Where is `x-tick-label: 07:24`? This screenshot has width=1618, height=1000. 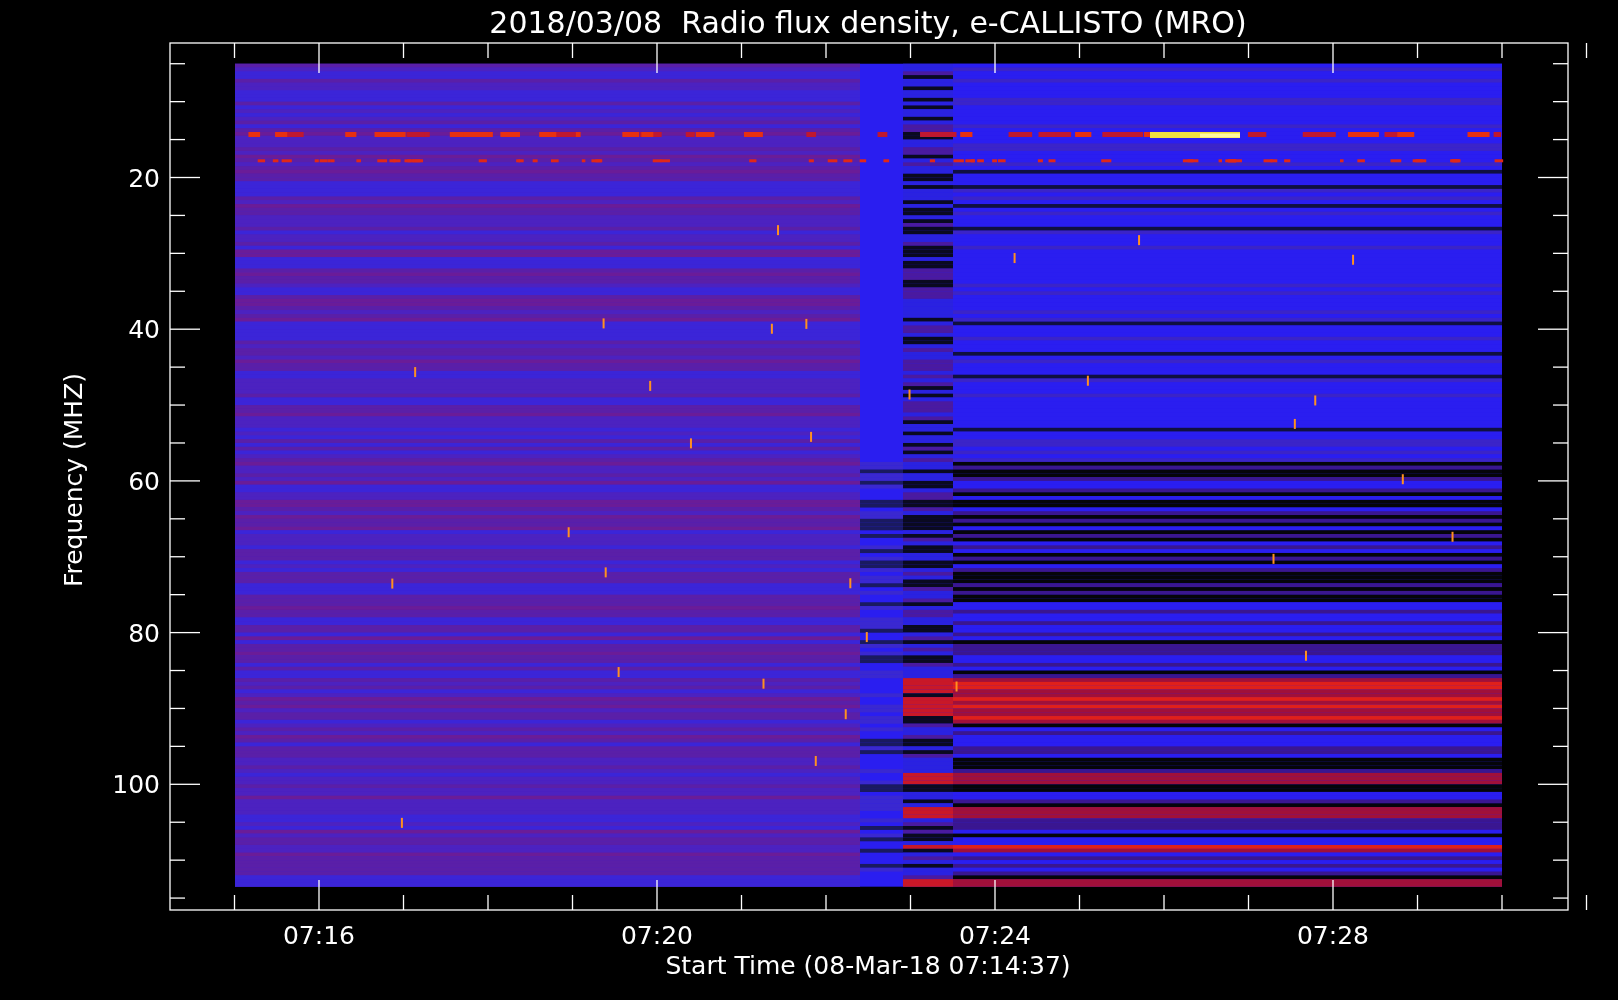 x-tick-label: 07:24 is located at coordinates (995, 935).